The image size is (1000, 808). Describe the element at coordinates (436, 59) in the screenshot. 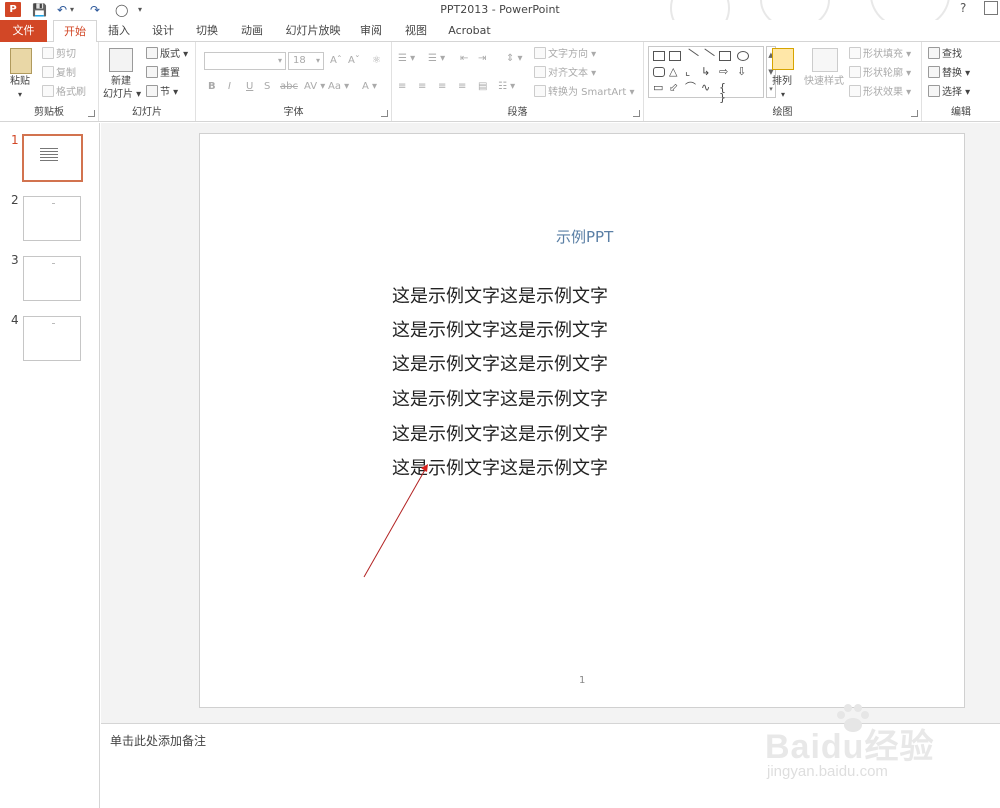

I see `numbering-button: ☰ ▾` at that location.